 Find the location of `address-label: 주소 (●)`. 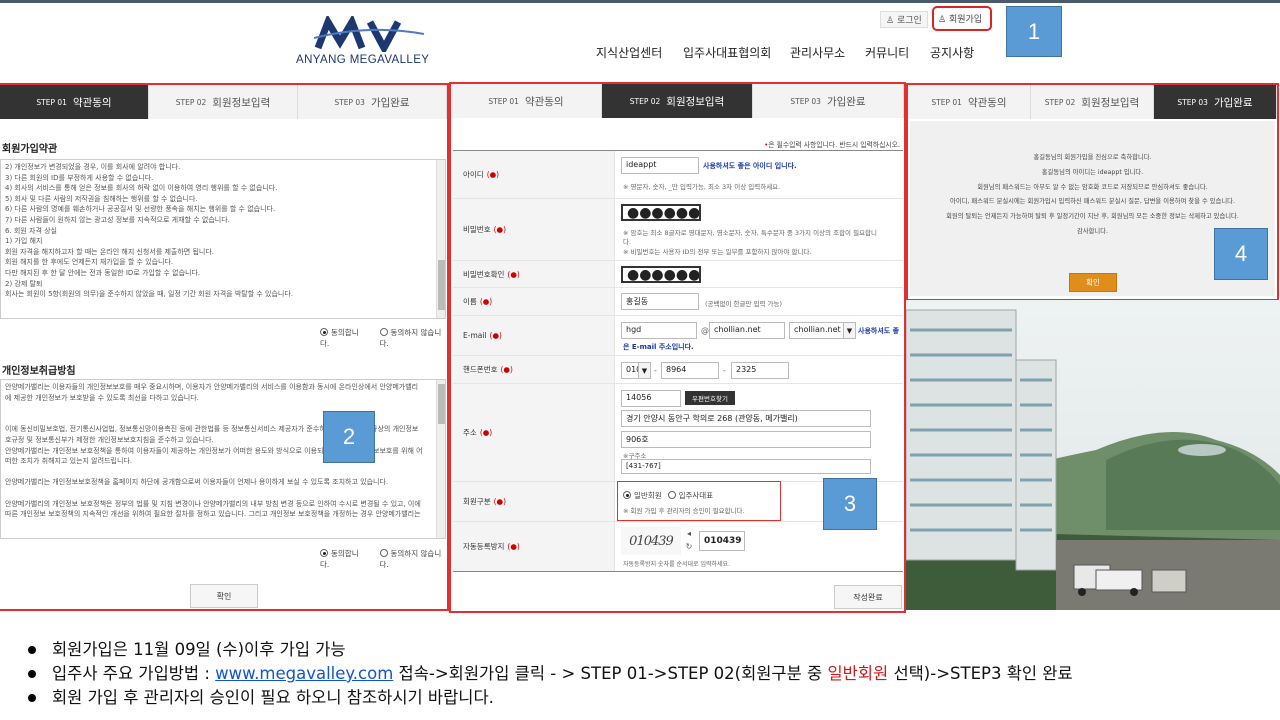

address-label: 주소 (●) is located at coordinates (534, 432).